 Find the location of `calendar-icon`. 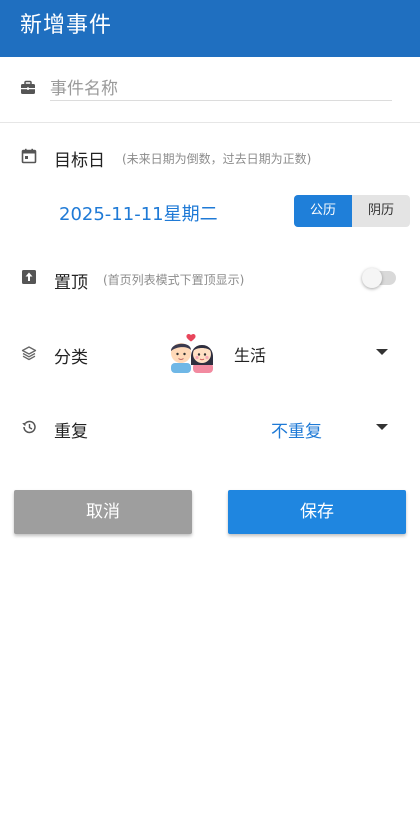

calendar-icon is located at coordinates (29, 156).